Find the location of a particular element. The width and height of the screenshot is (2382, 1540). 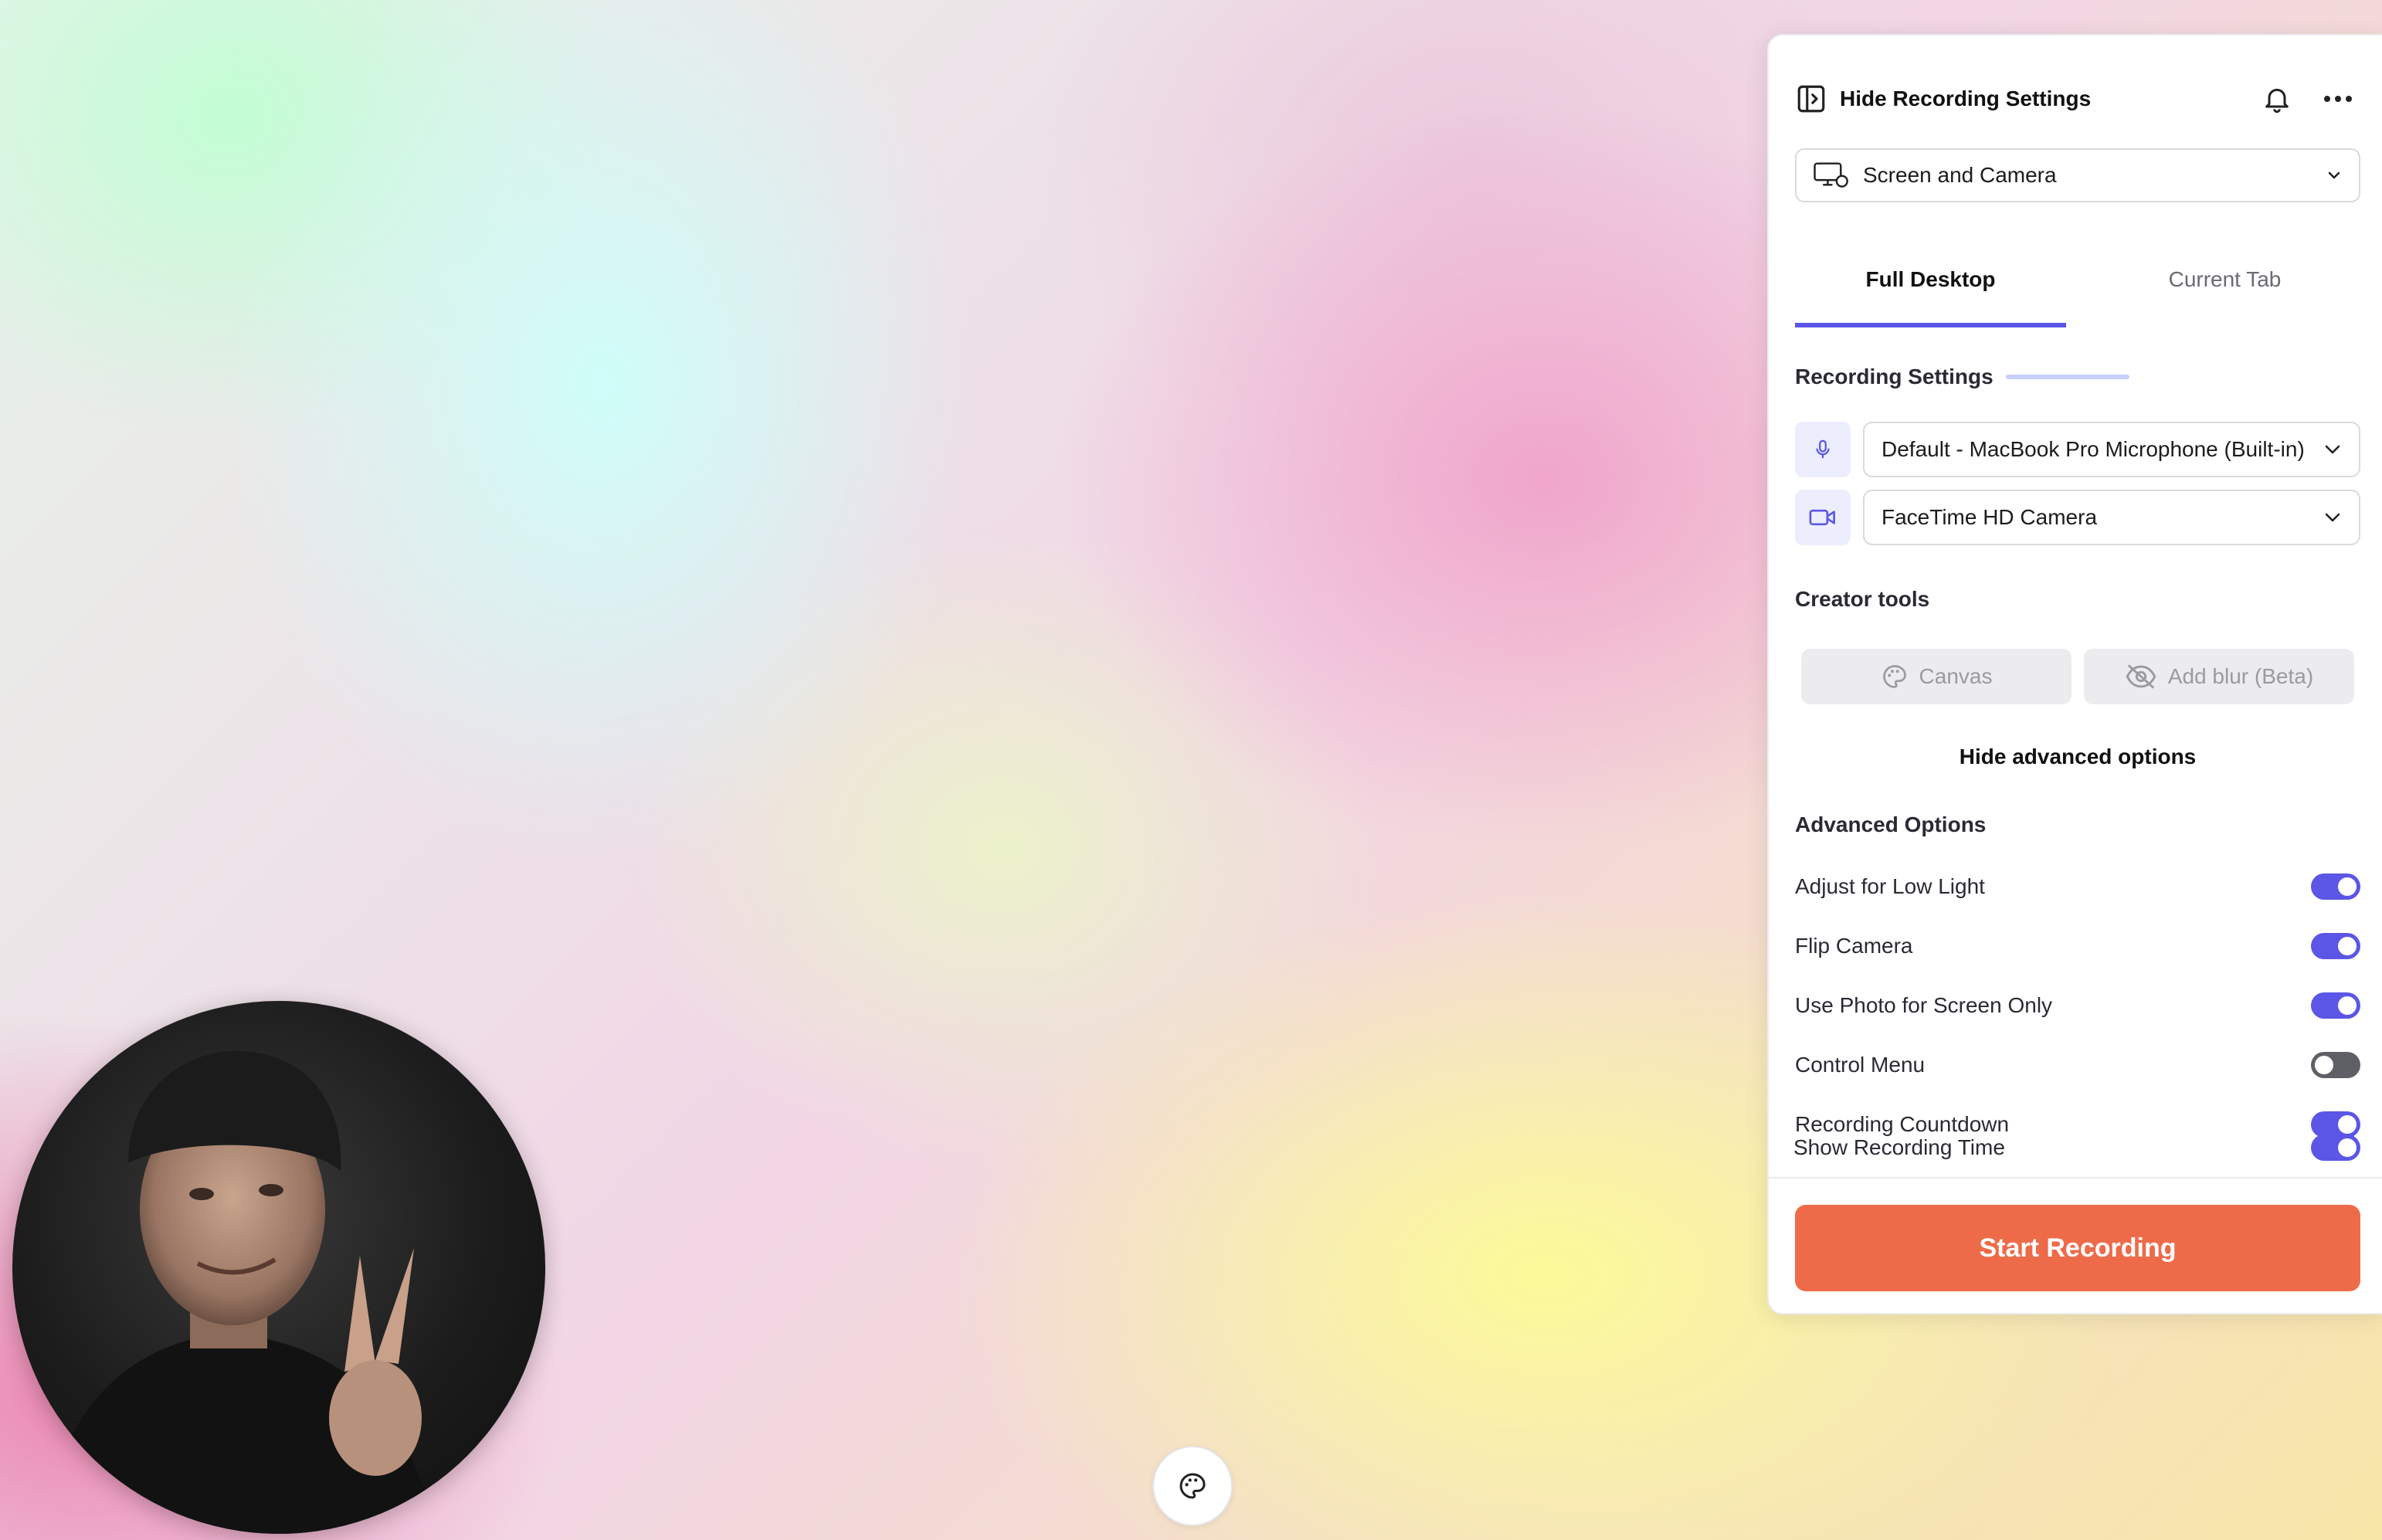

recording-settings-heading: Recording Settings is located at coordinates (1962, 377).